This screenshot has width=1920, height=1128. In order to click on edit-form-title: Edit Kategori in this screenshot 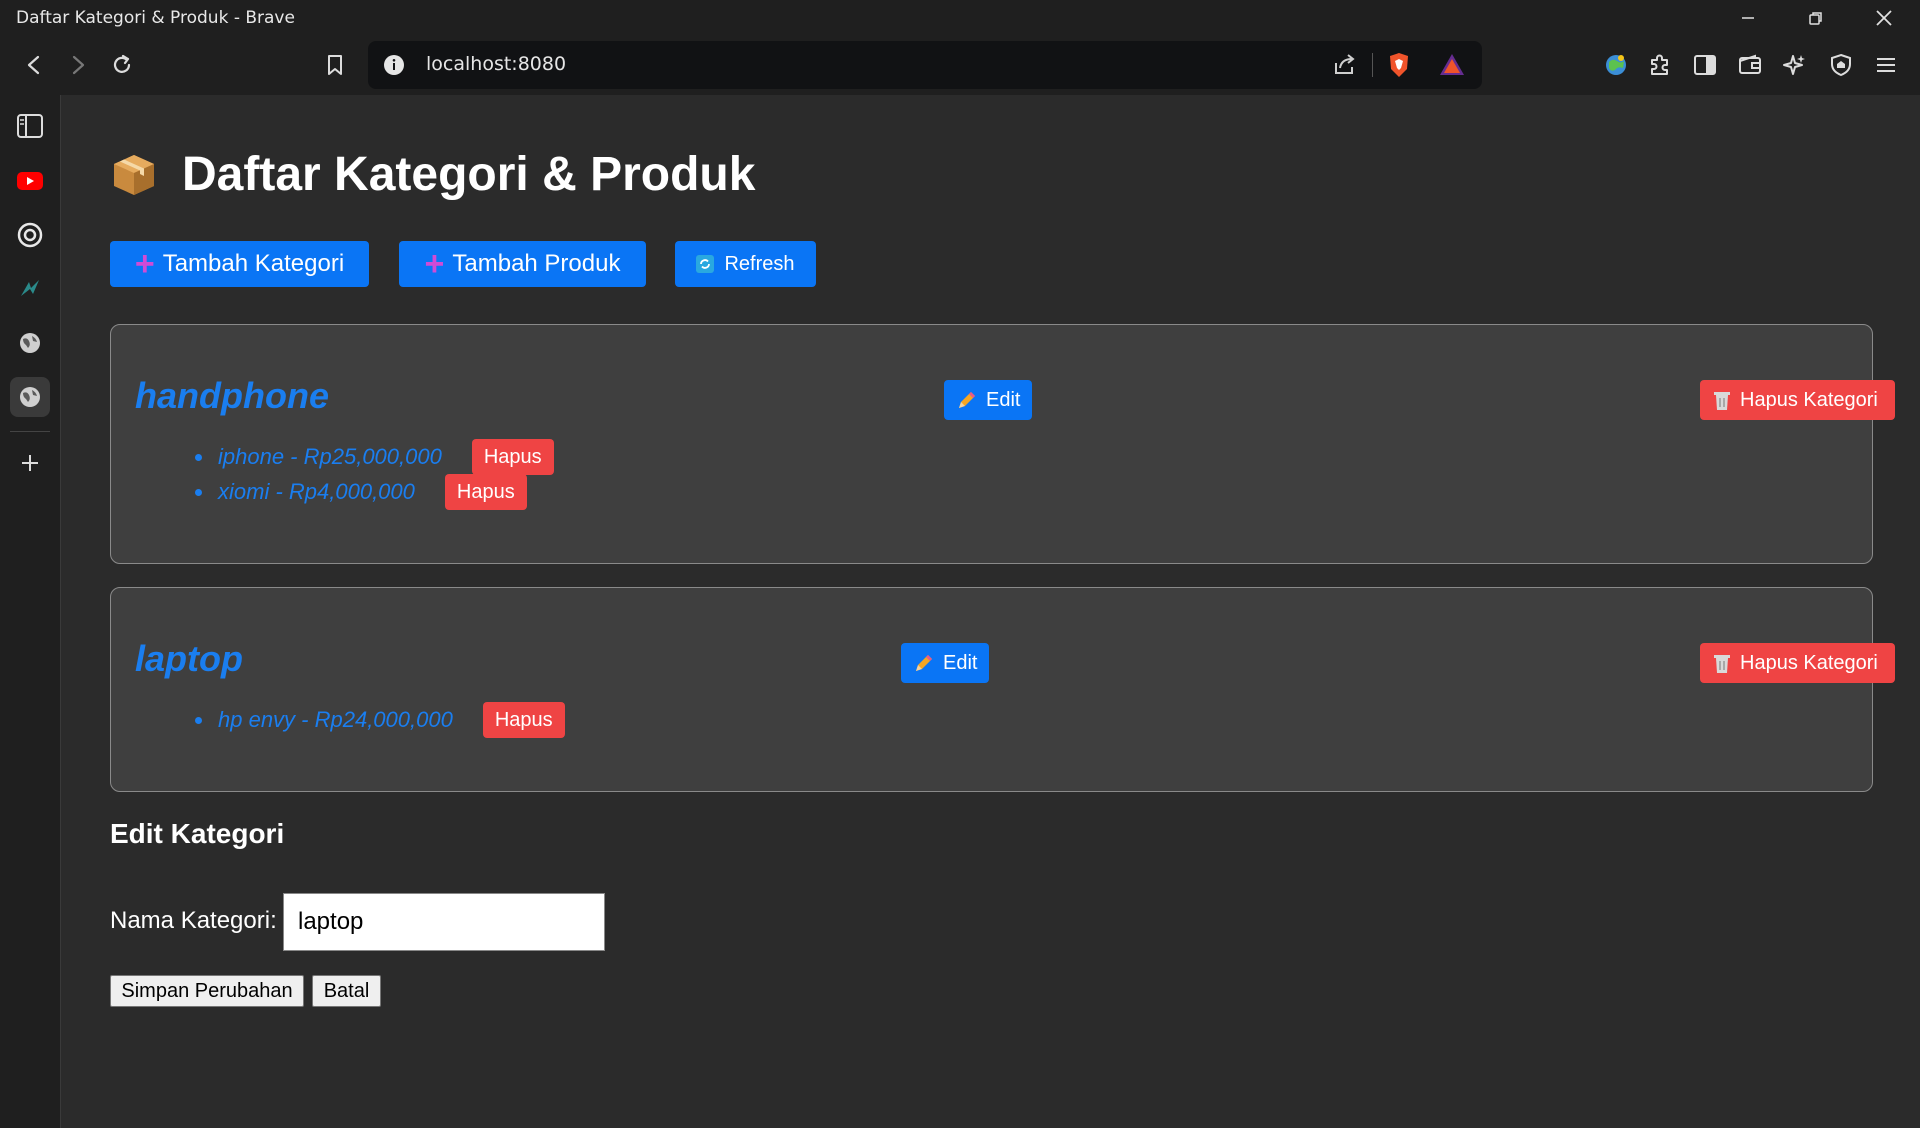, I will do `click(197, 833)`.